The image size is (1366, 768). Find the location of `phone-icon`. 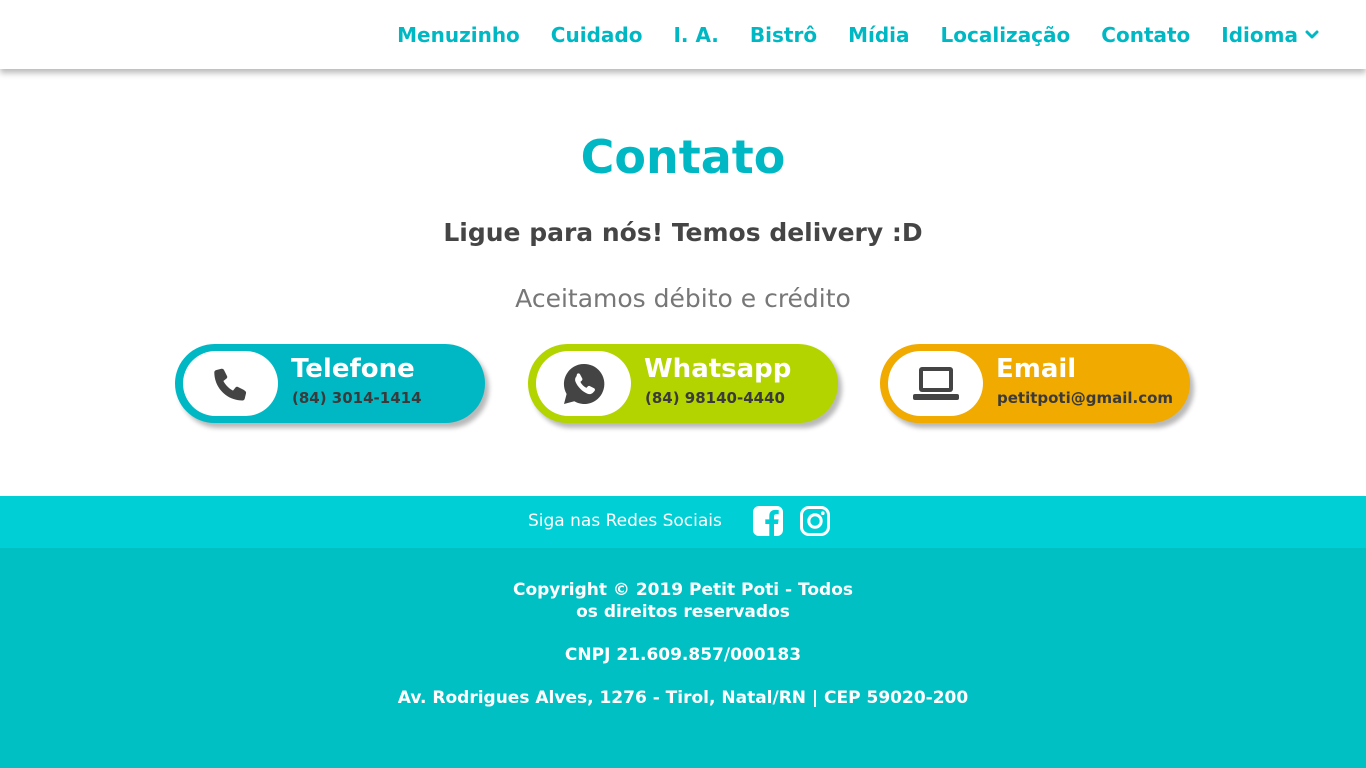

phone-icon is located at coordinates (229, 384).